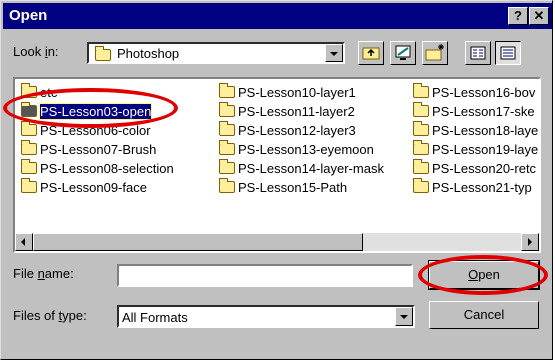  I want to click on close-button: ✕, so click(539, 16).